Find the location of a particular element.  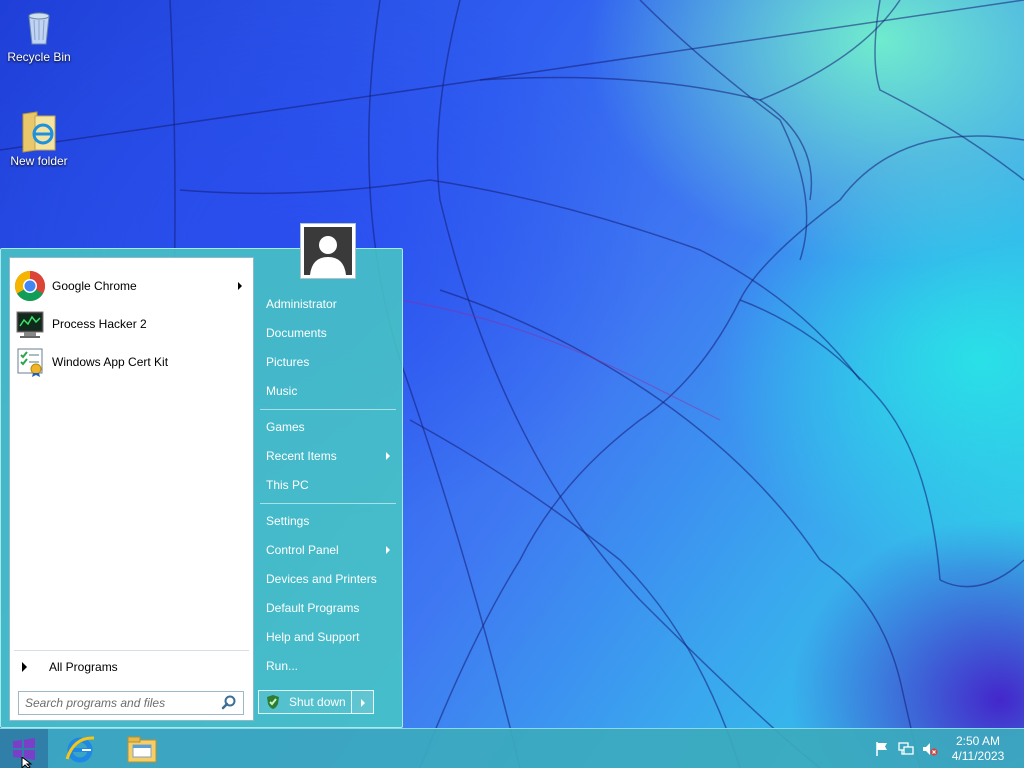

desktop-icon-label: Recycle Bin is located at coordinates (39, 57).